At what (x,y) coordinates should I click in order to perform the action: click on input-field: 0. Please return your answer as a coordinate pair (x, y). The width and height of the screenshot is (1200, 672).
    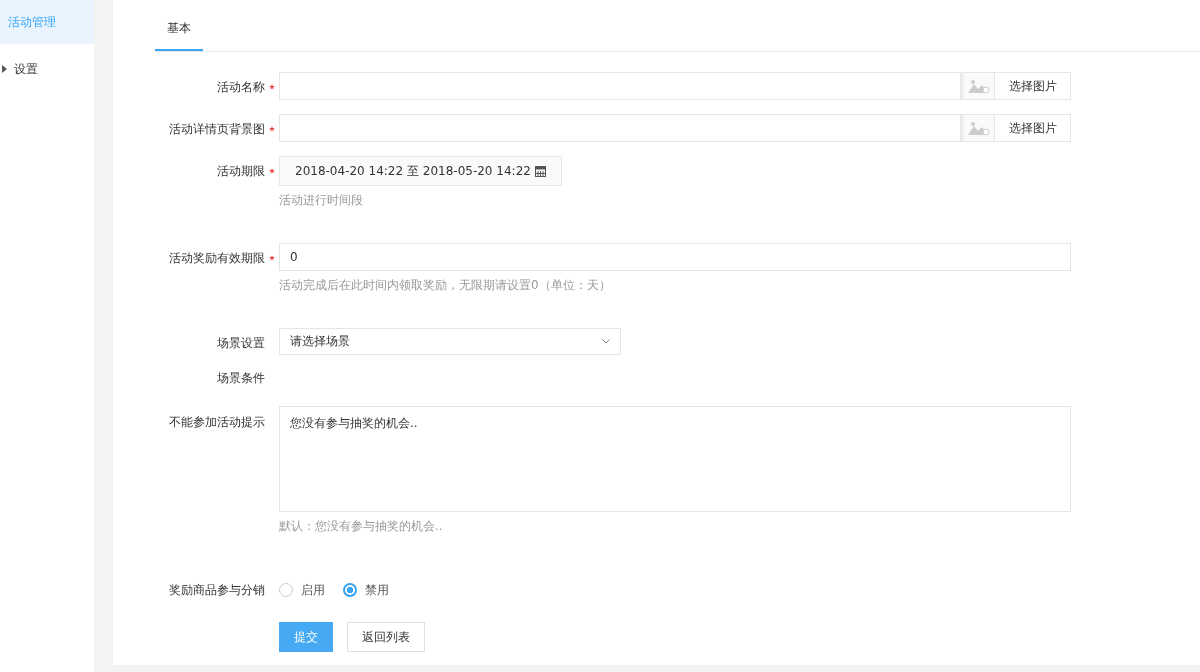
    Looking at the image, I should click on (675, 257).